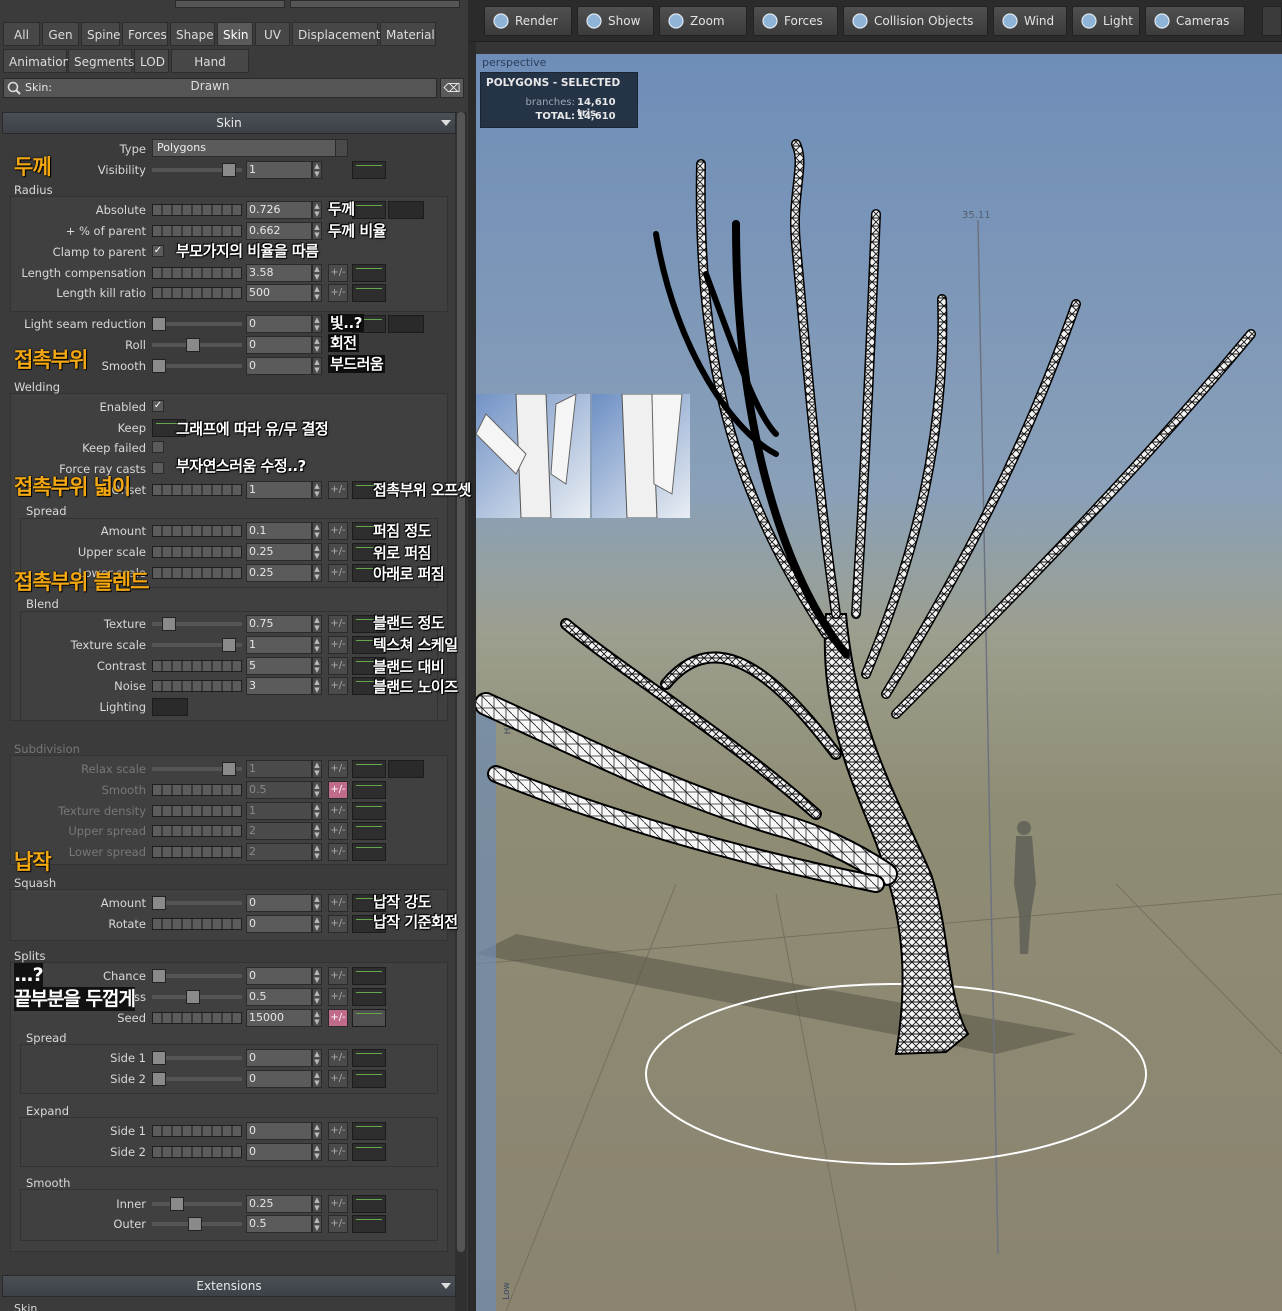 This screenshot has width=1282, height=1311. Describe the element at coordinates (369, 1018) in the screenshot. I see `dice-icon` at that location.